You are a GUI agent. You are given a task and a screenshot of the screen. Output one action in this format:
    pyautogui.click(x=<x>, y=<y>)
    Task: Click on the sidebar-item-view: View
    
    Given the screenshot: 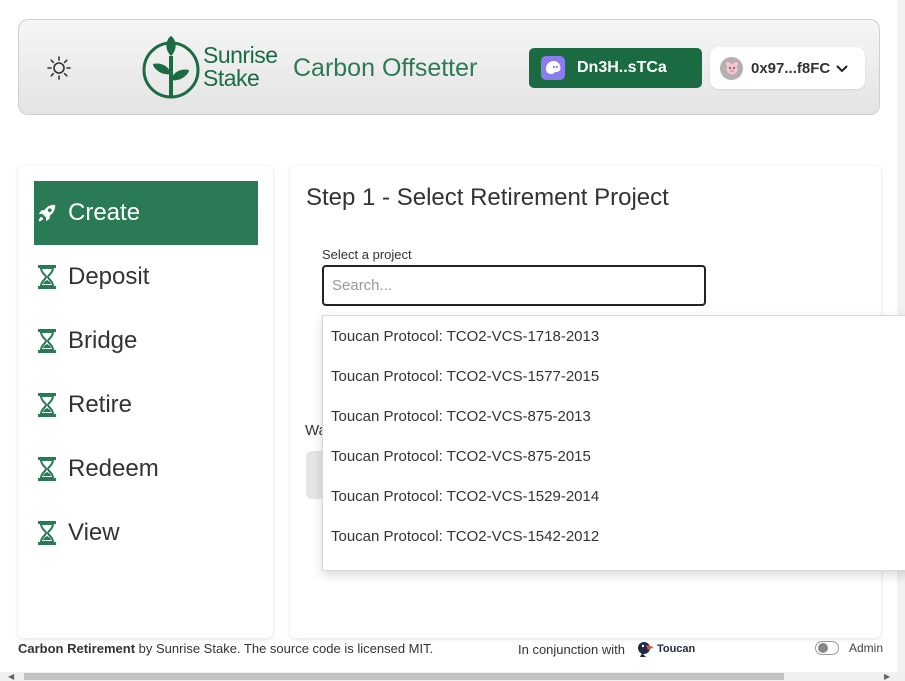 What is the action you would take?
    pyautogui.click(x=146, y=533)
    